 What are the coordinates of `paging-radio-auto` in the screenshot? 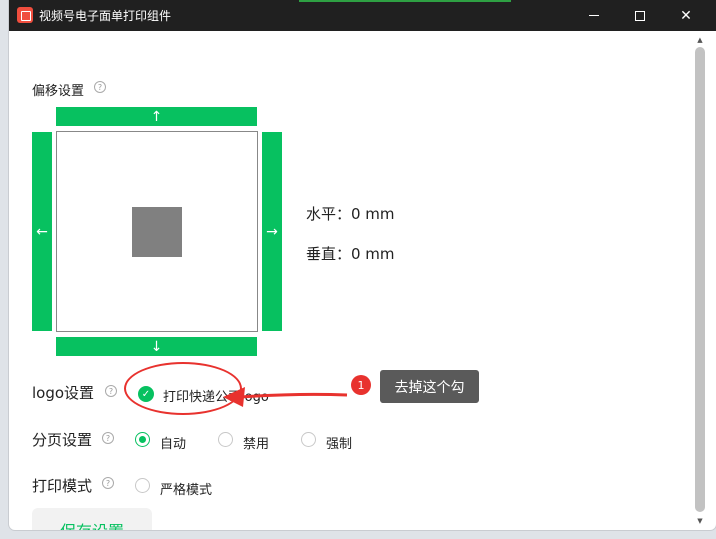 It's located at (142, 439).